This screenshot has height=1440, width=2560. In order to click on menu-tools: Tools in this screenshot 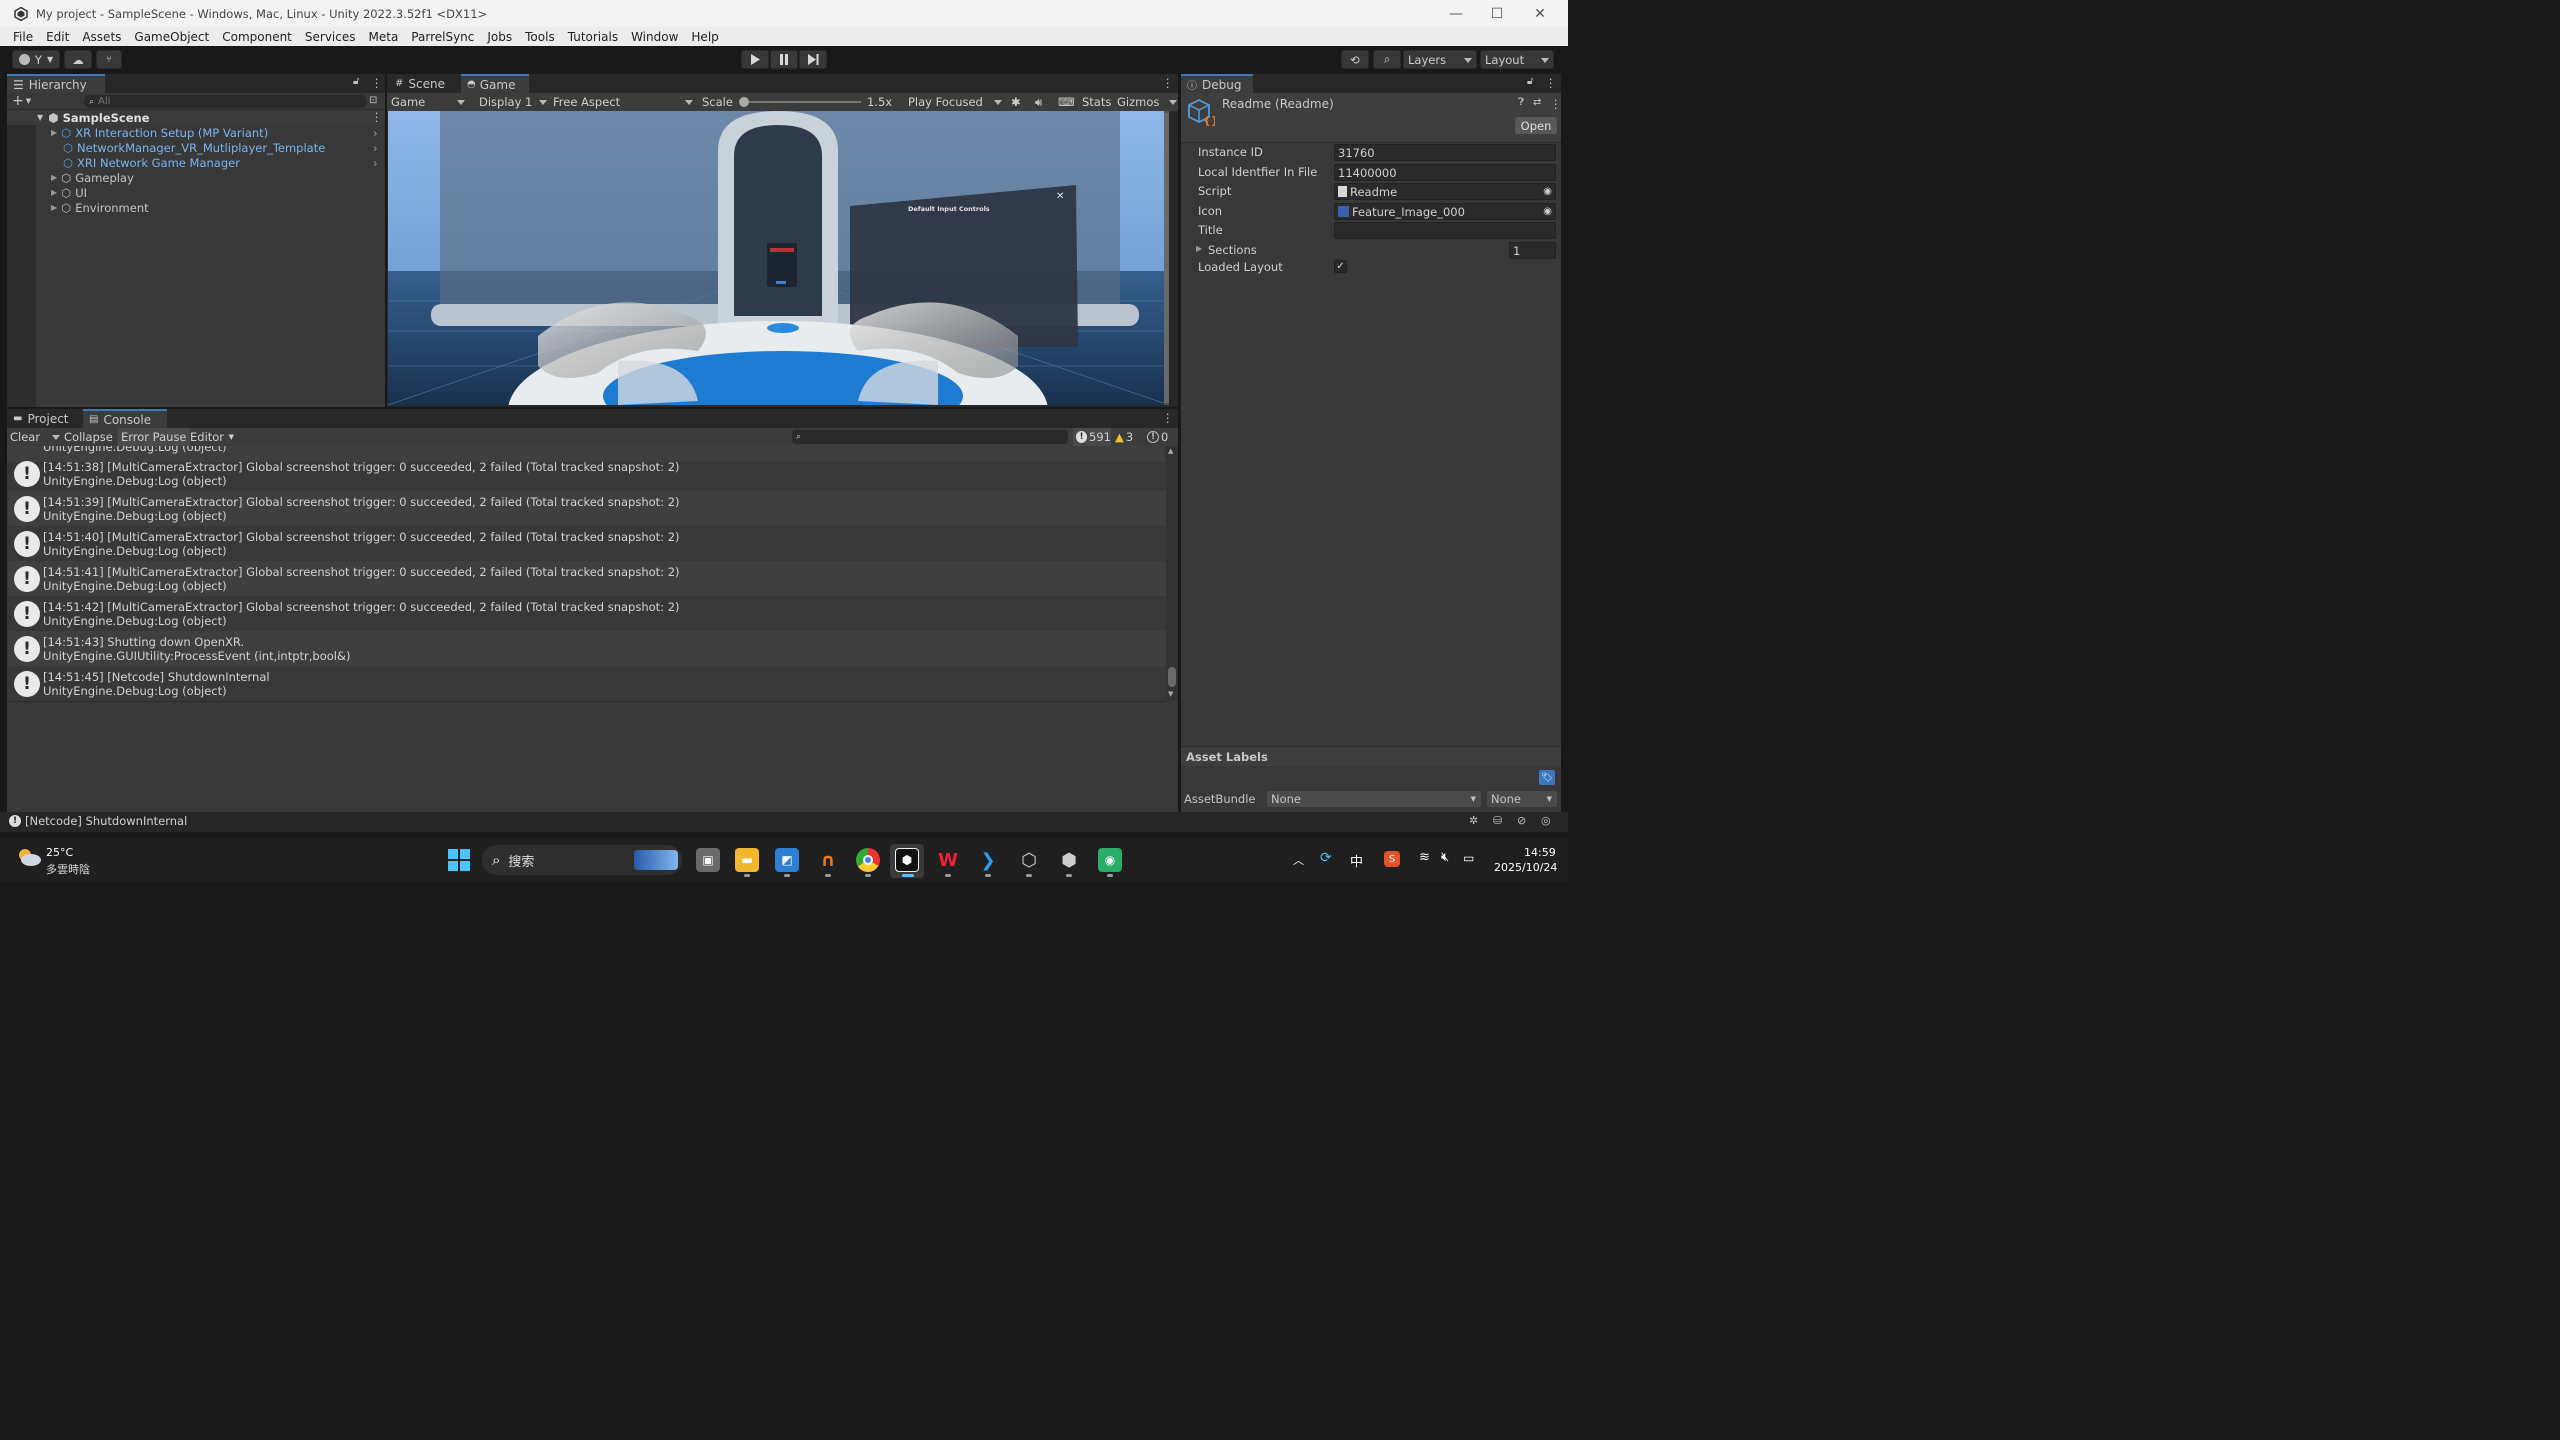, I will do `click(540, 37)`.